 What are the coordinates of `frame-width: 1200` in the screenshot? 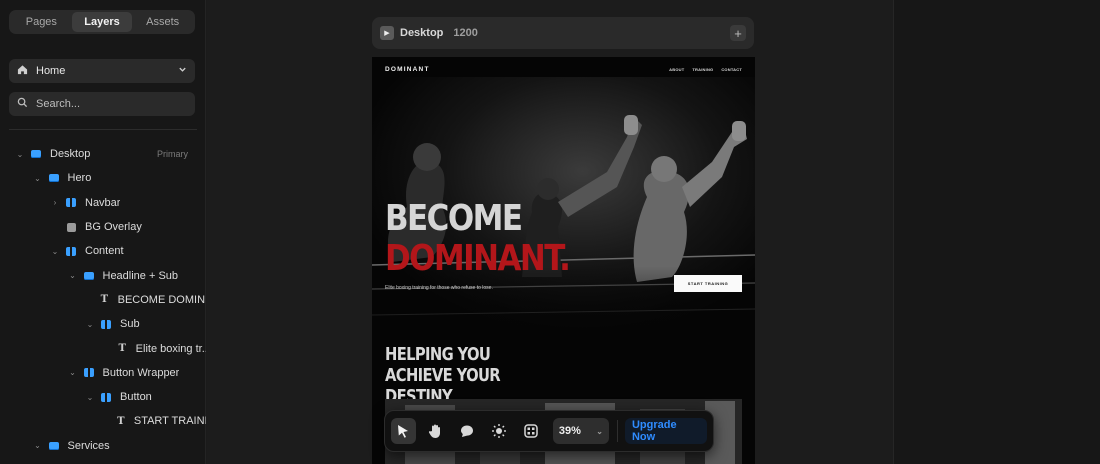 It's located at (465, 33).